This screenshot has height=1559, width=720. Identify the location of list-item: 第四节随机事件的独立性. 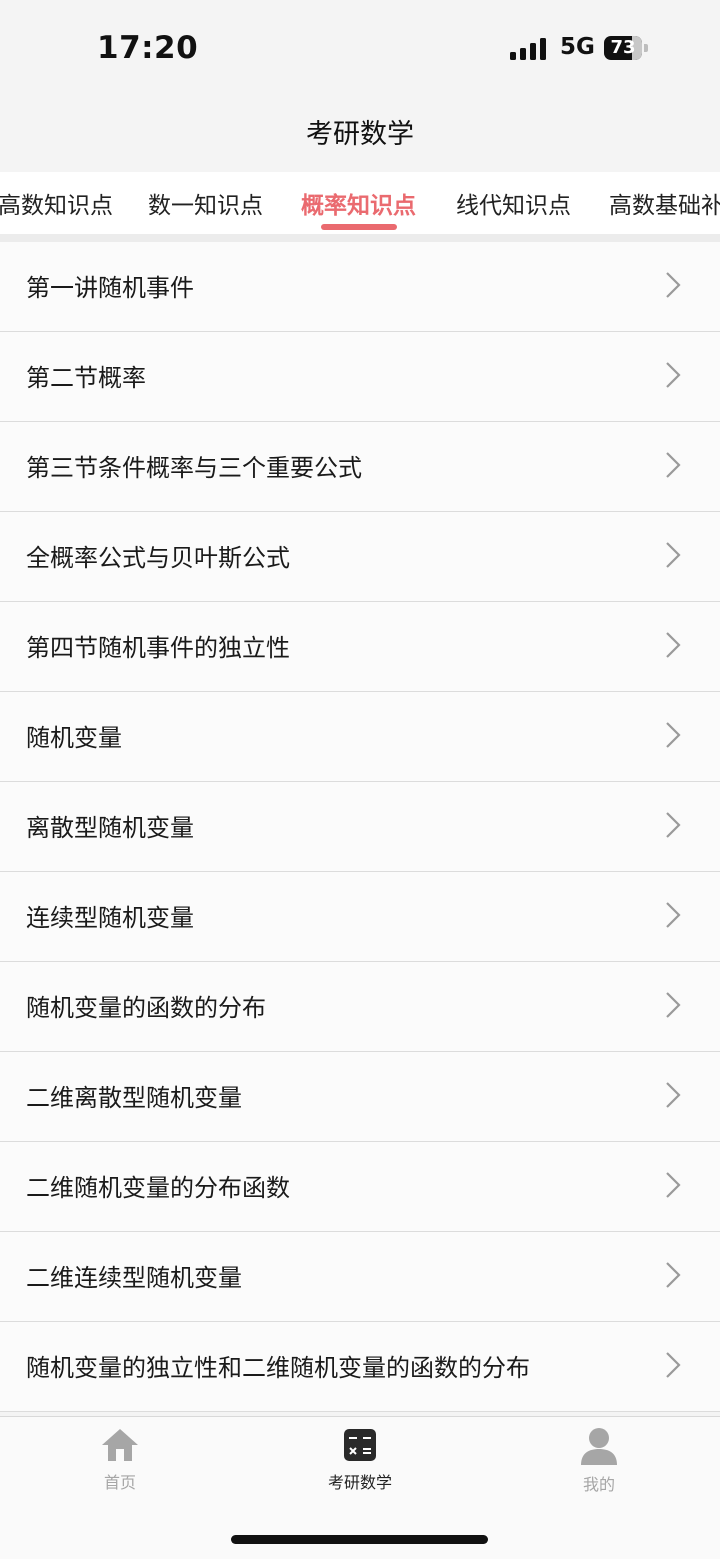
(360, 647).